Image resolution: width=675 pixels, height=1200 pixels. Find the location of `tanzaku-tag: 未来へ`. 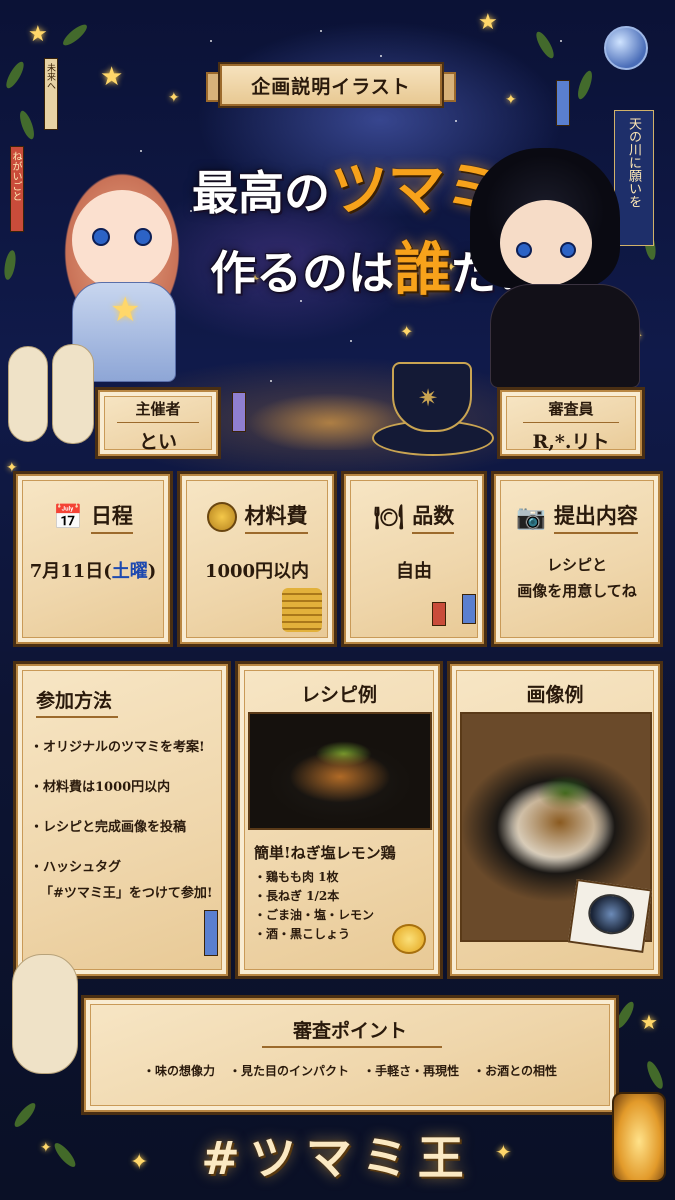

tanzaku-tag: 未来へ is located at coordinates (51, 94).